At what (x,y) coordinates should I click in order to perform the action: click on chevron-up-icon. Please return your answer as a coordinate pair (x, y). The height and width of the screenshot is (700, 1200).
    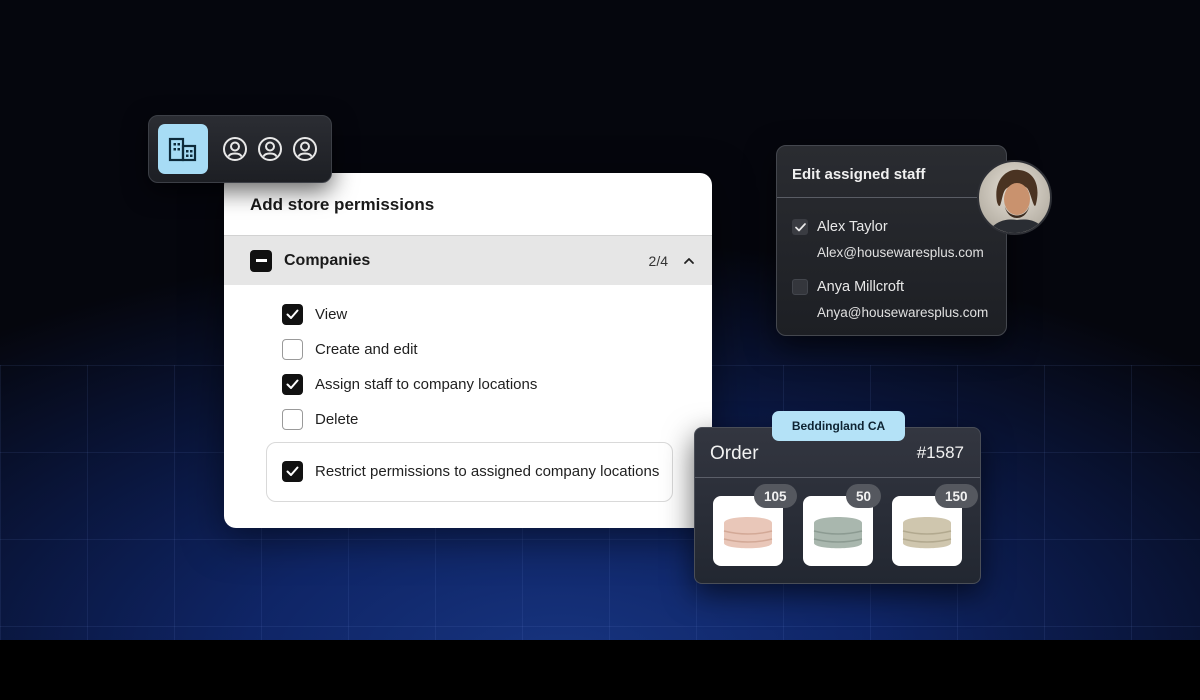
    Looking at the image, I should click on (689, 261).